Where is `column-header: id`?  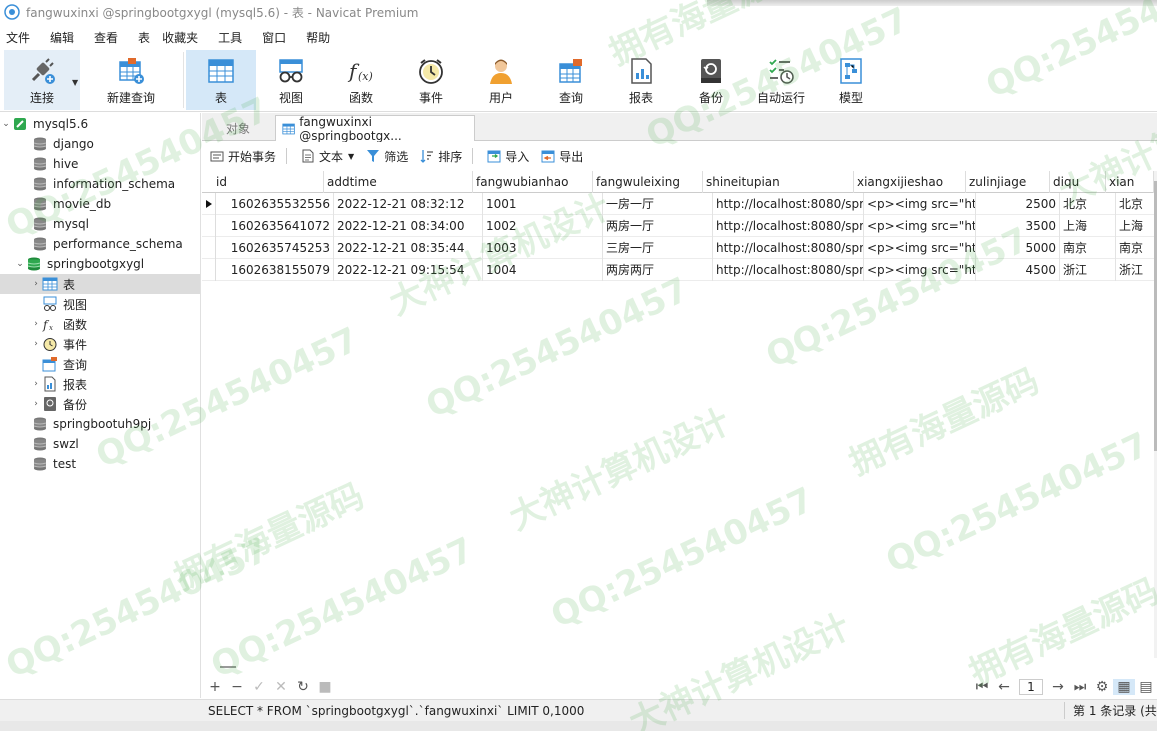
column-header: id is located at coordinates (263, 182).